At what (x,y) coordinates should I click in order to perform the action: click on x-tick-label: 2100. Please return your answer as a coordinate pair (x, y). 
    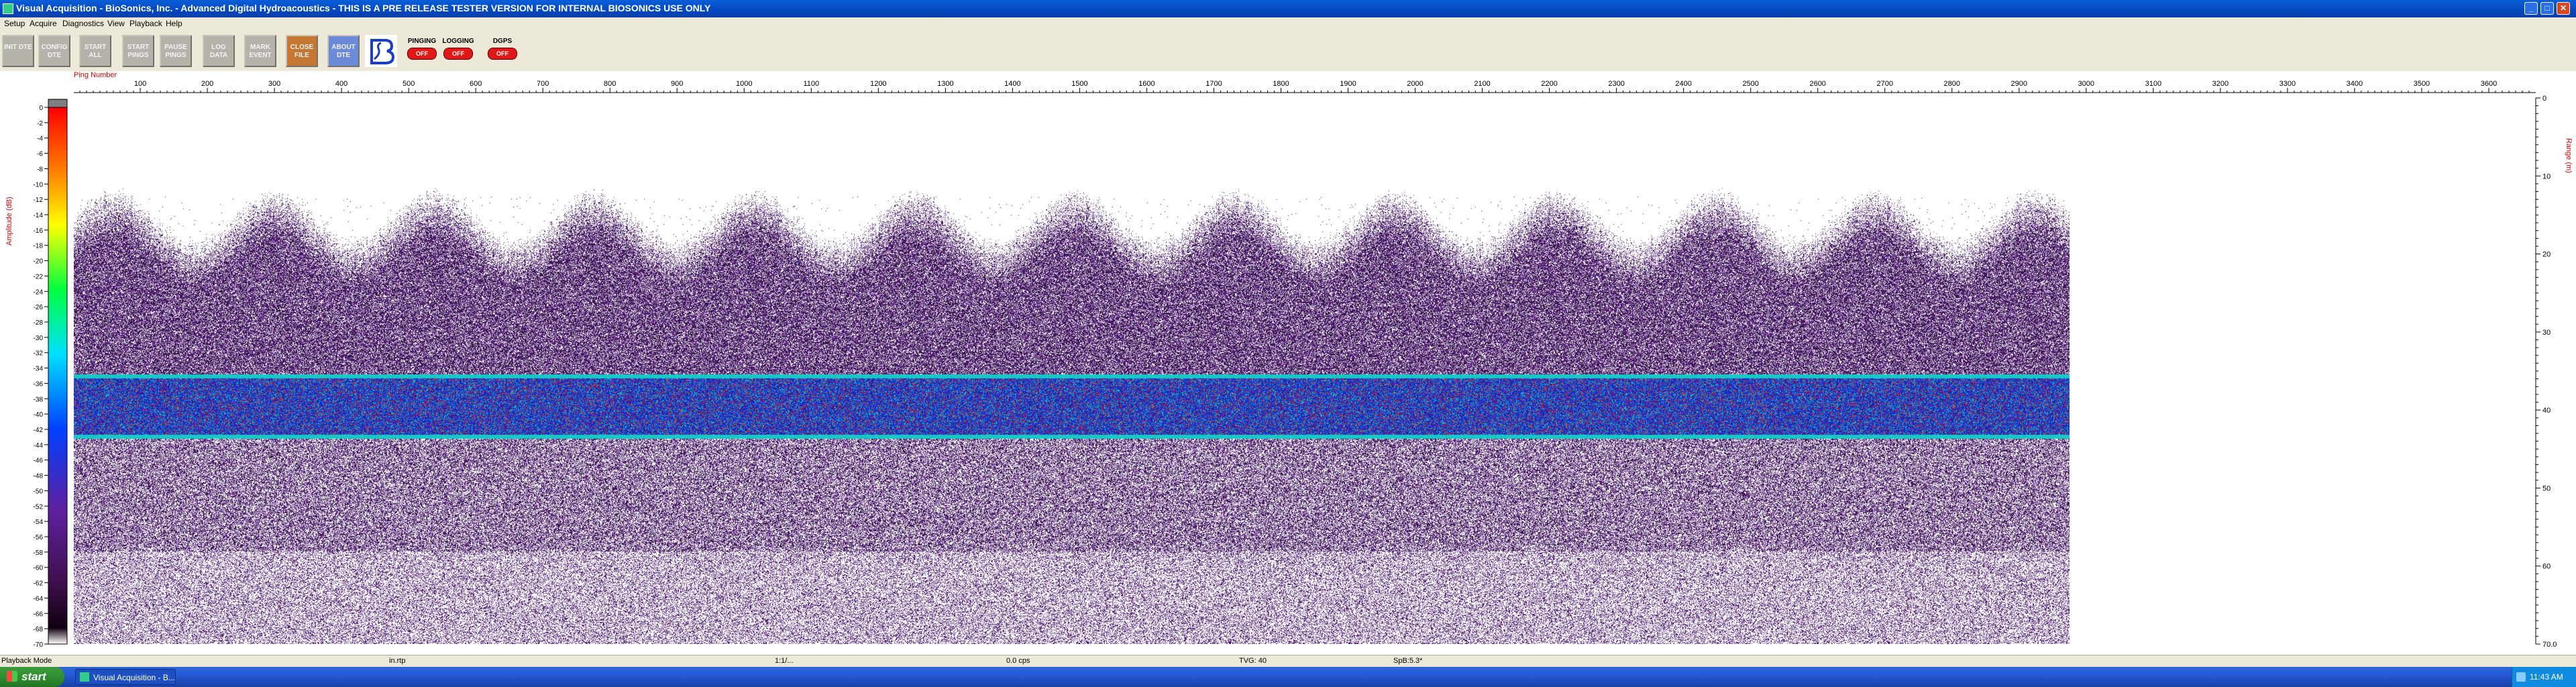
    Looking at the image, I should click on (1482, 84).